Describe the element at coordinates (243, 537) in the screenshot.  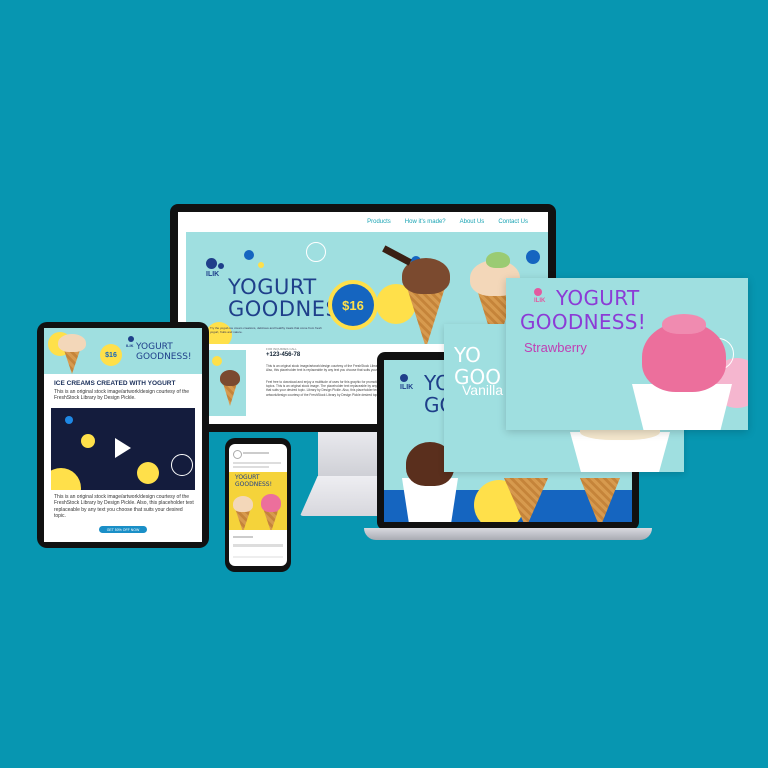
I see `post-meta-placeholder` at that location.